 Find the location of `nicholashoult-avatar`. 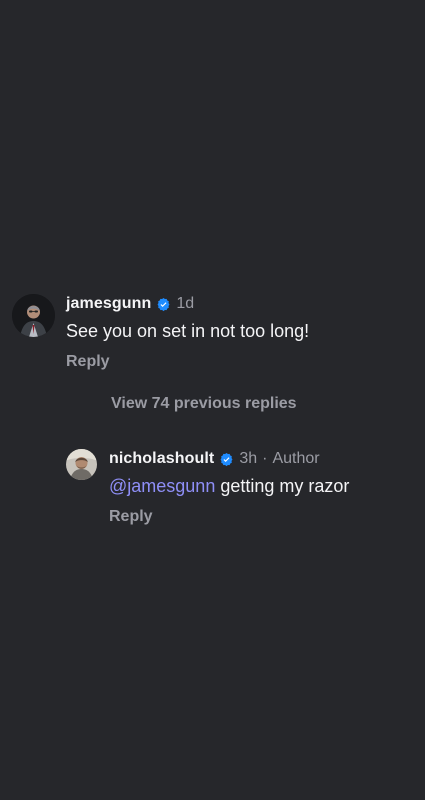

nicholashoult-avatar is located at coordinates (81, 464).